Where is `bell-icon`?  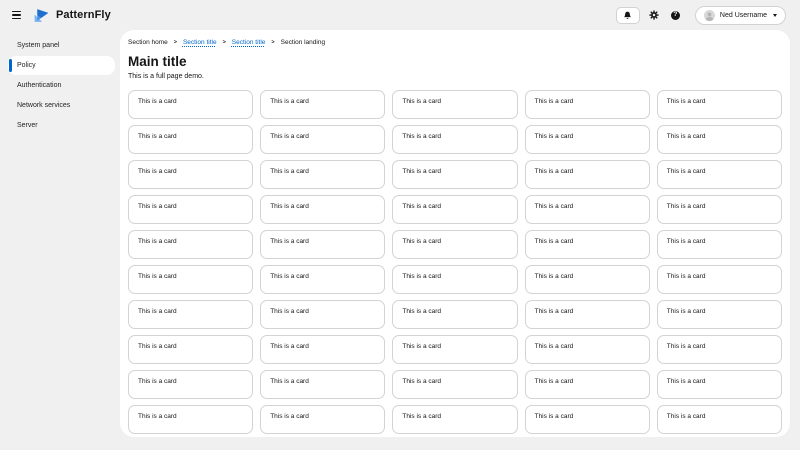
bell-icon is located at coordinates (628, 15).